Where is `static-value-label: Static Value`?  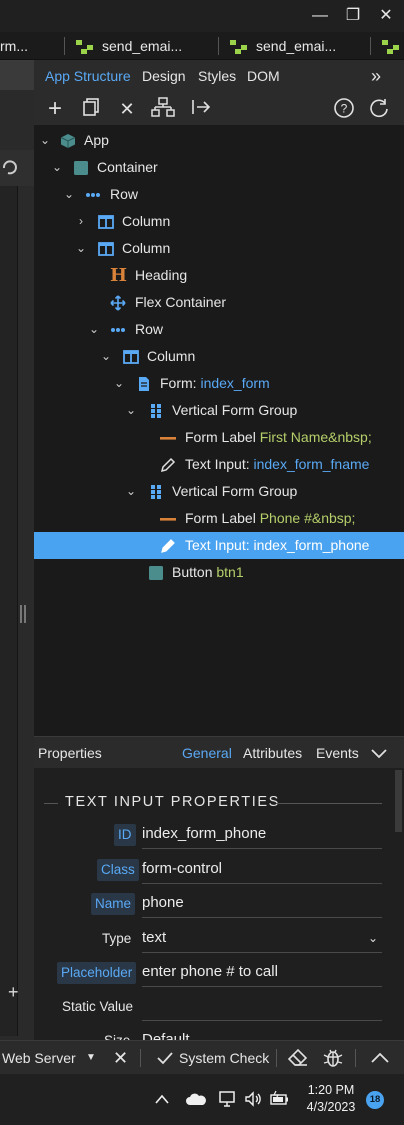
static-value-label: Static Value is located at coordinates (98, 1006).